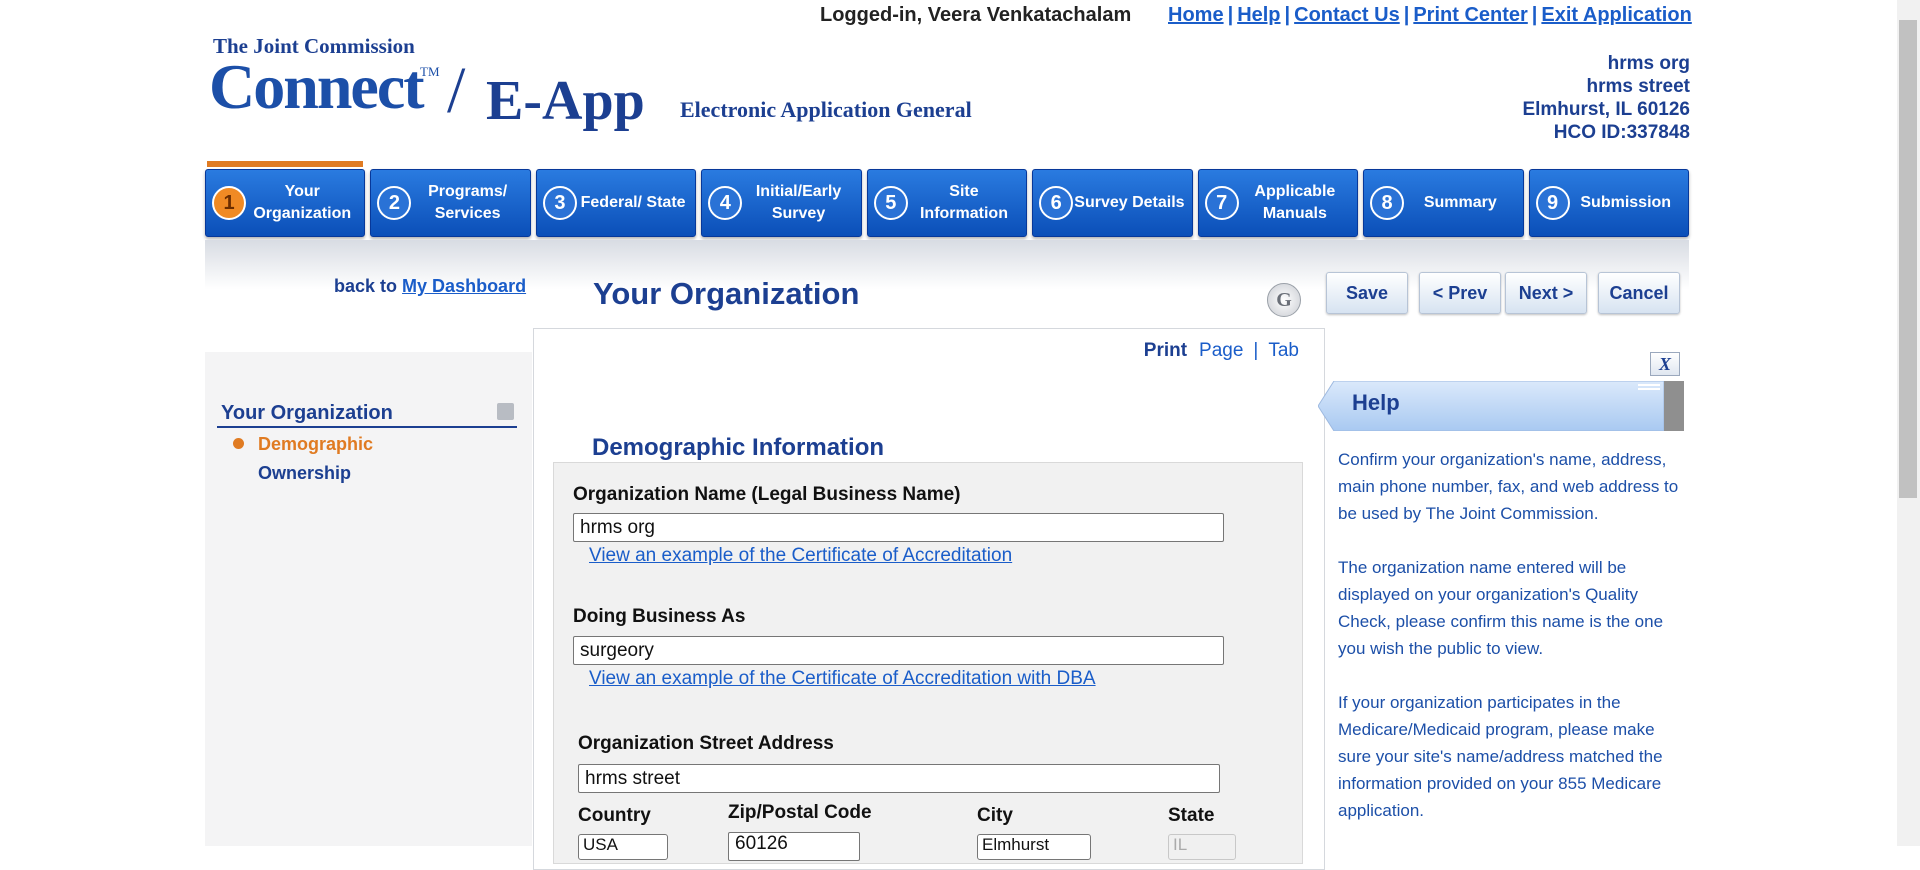 The height and width of the screenshot is (870, 1920). What do you see at coordinates (302, 202) in the screenshot?
I see `step-label: Your Organization` at bounding box center [302, 202].